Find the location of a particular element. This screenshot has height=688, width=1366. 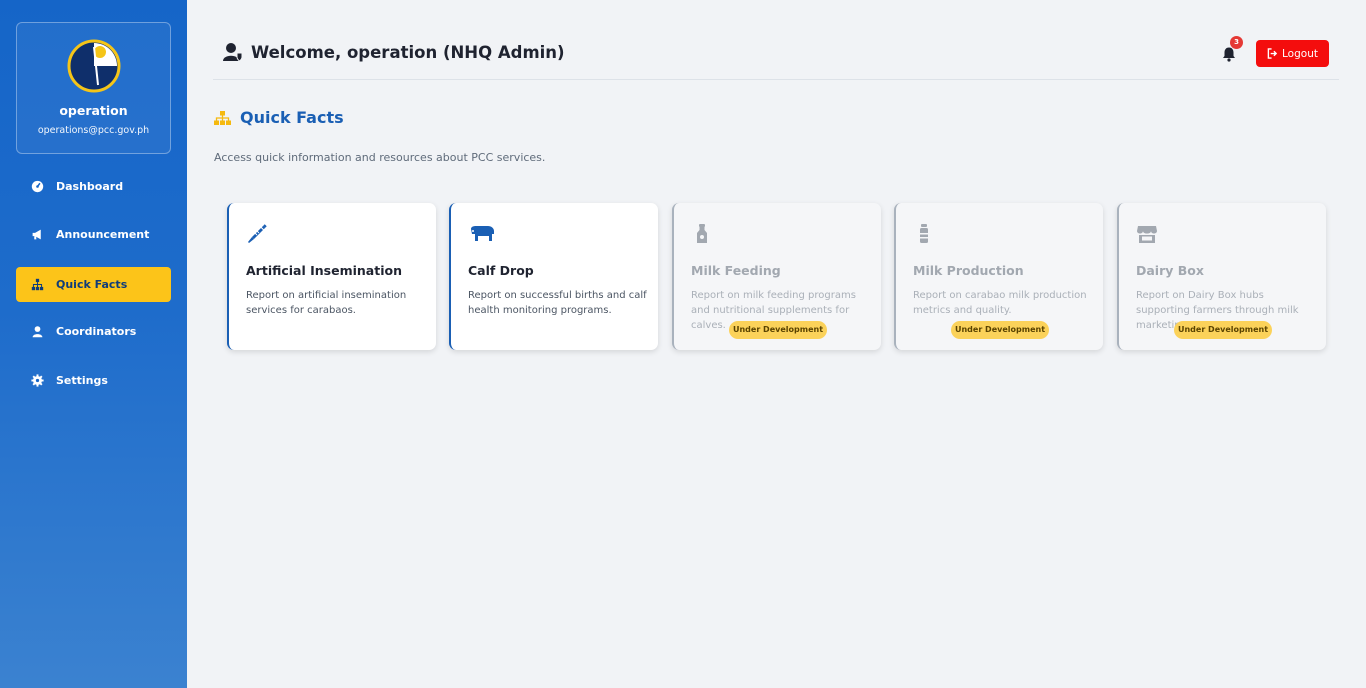

welcome-text: Welcome, operation (NHQ Admin) is located at coordinates (408, 52).